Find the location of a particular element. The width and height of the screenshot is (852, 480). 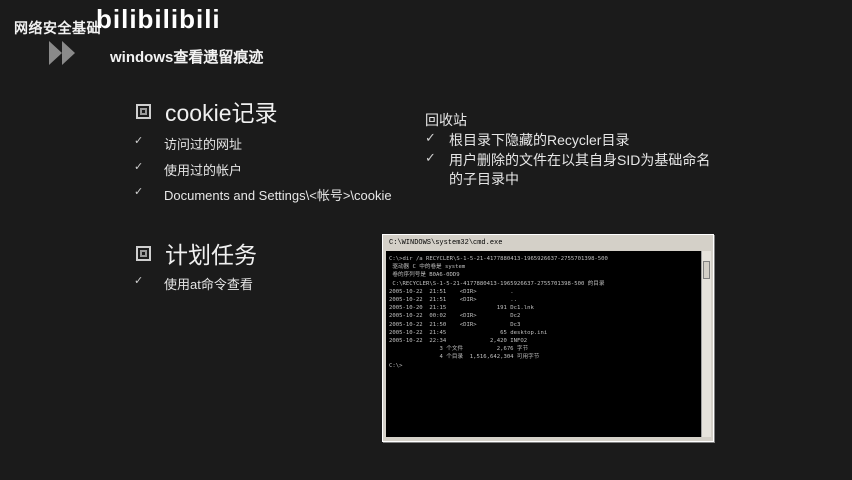

cmd-line: 2005-10-22 21:51 <DIR> .. is located at coordinates (453, 300).